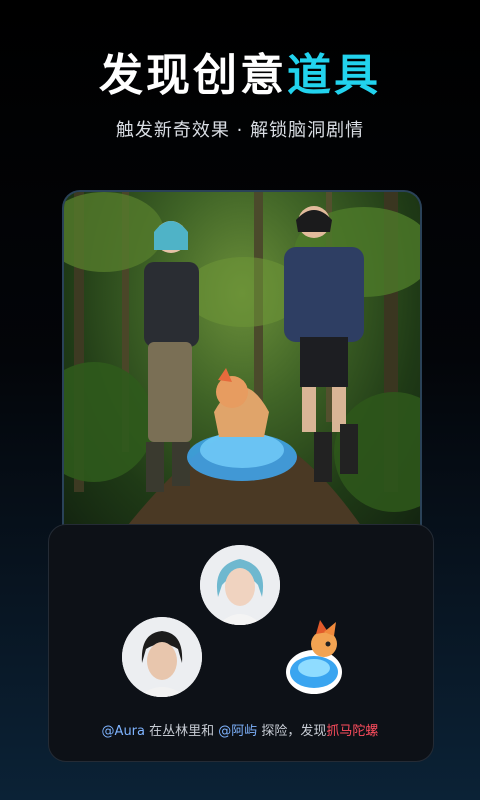 This screenshot has width=480, height=800. I want to click on avatar-ayu-portrait, so click(162, 657).